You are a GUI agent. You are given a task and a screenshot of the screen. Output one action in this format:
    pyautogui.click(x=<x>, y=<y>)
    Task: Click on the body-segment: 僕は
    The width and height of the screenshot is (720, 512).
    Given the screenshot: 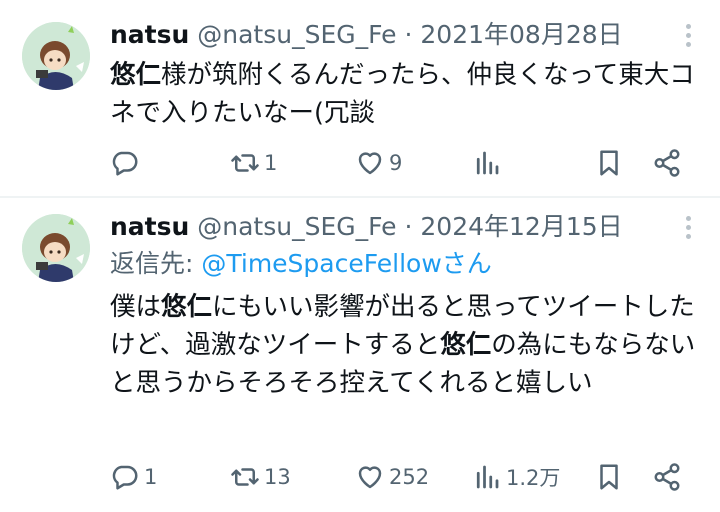 What is the action you would take?
    pyautogui.click(x=136, y=307)
    